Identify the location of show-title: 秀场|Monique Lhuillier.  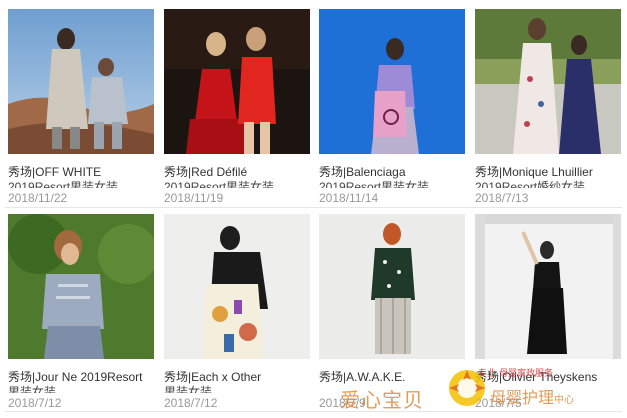
(550, 172).